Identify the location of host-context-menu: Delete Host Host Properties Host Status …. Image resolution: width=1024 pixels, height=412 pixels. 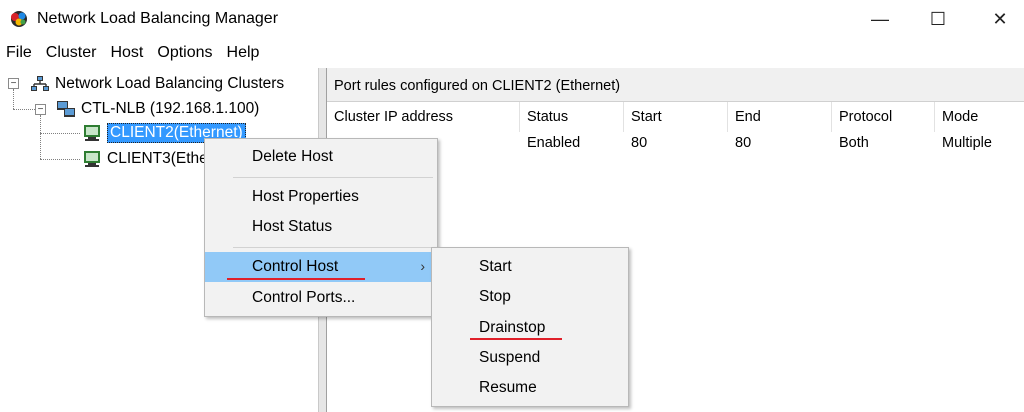
(321, 227).